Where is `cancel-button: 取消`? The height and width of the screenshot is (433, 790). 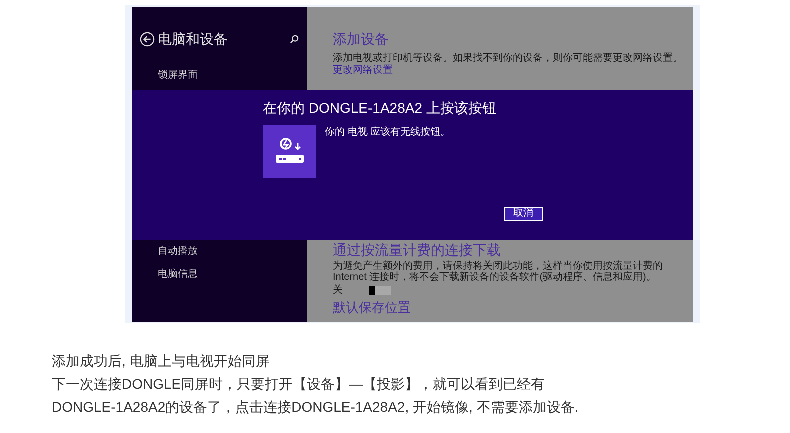
cancel-button: 取消 is located at coordinates (523, 214).